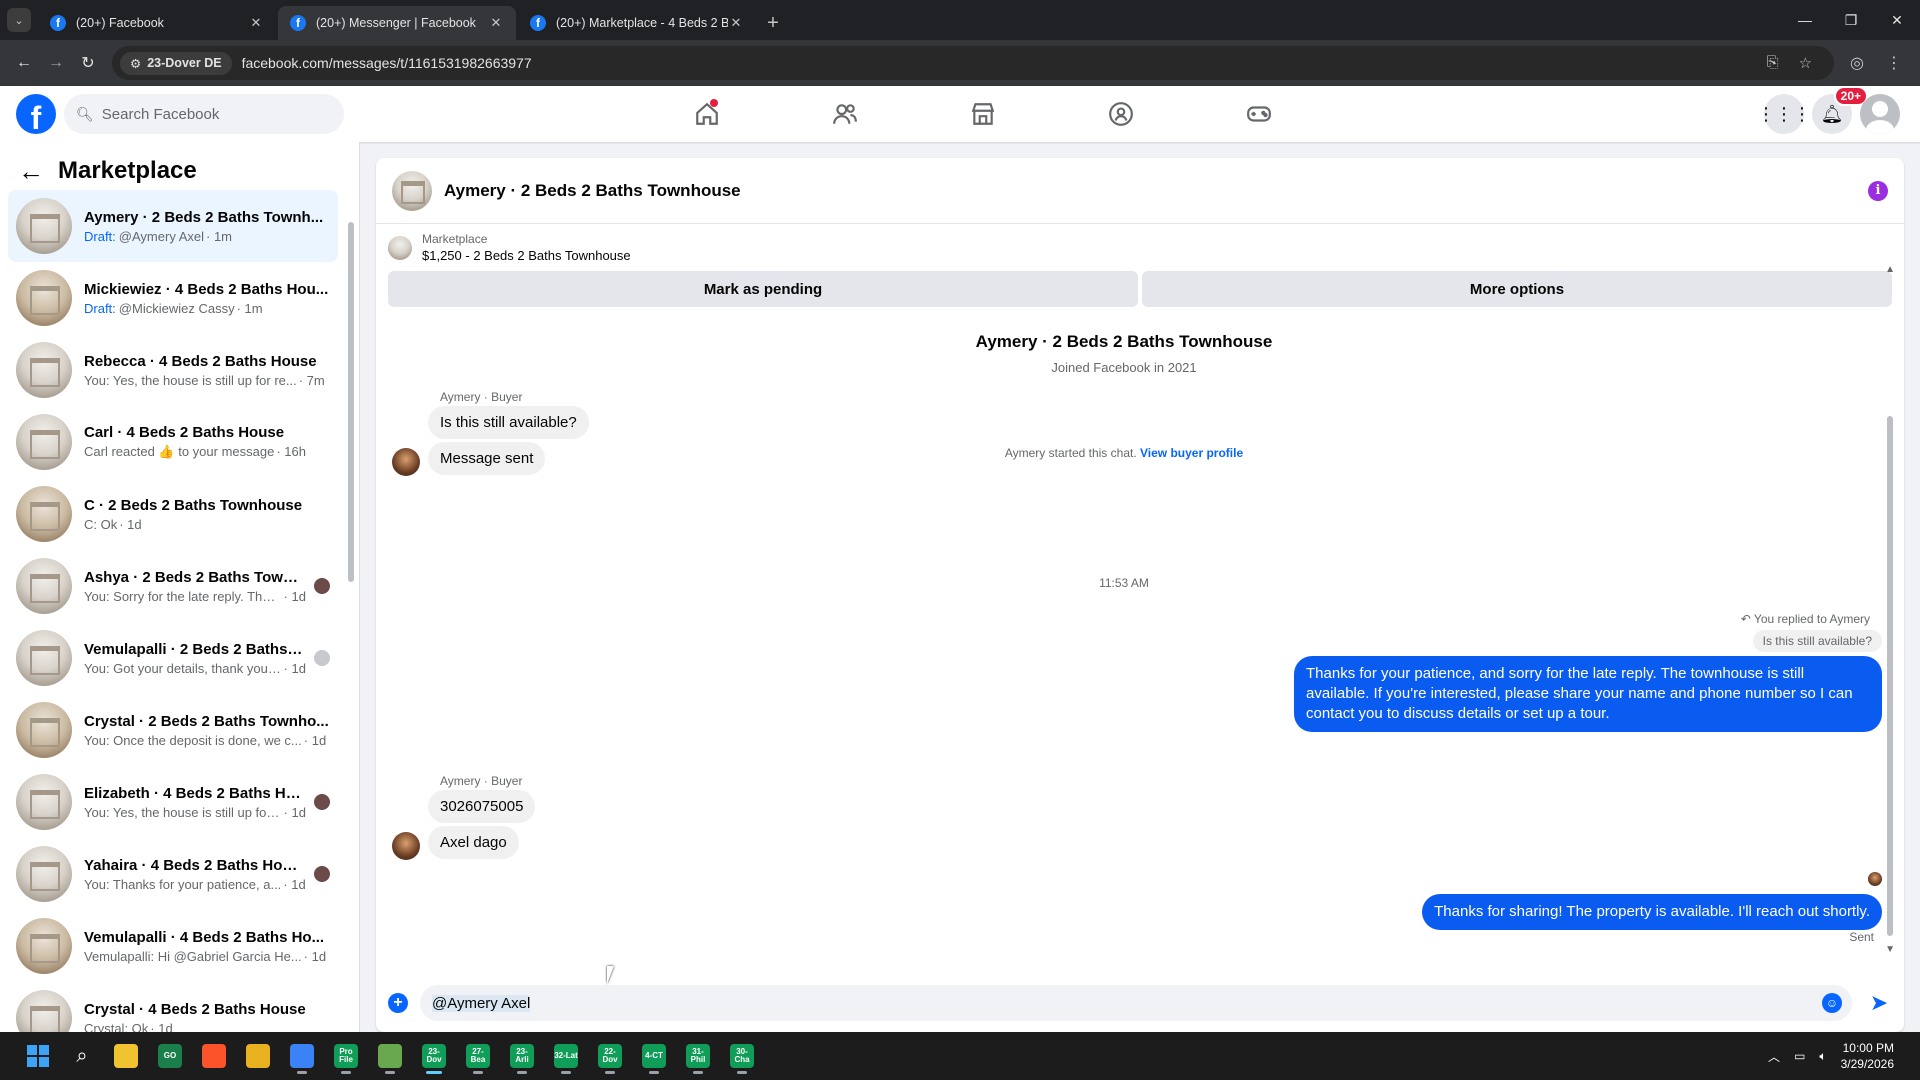 Image resolution: width=1920 pixels, height=1080 pixels. Describe the element at coordinates (1121, 114) in the screenshot. I see `nav-groups` at that location.